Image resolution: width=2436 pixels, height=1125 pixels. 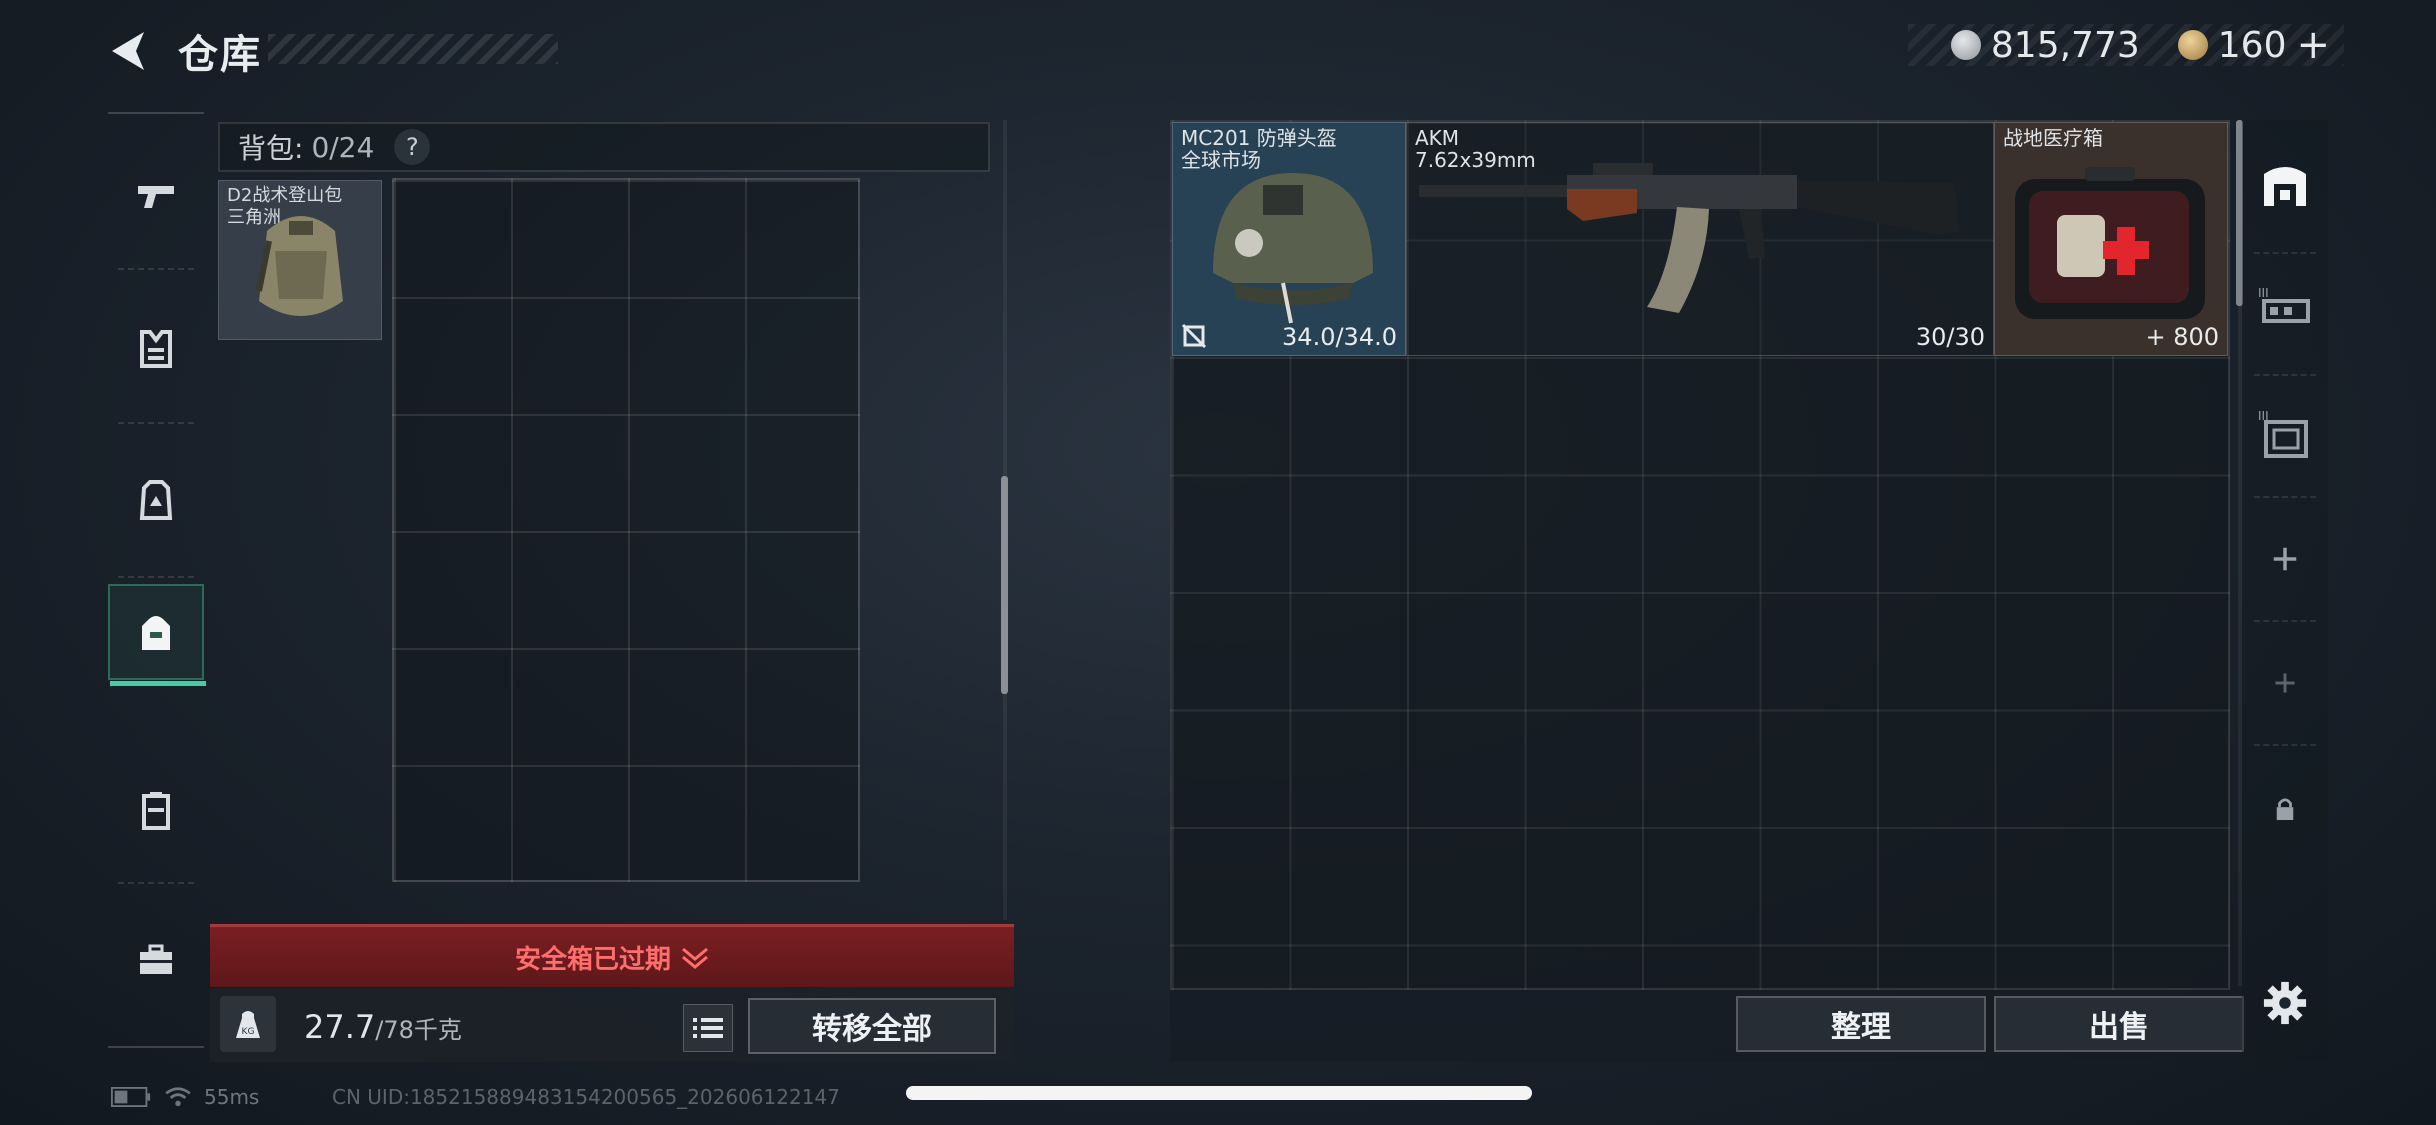 I want to click on helmet-subtitle: 全球市场, so click(x=1221, y=160).